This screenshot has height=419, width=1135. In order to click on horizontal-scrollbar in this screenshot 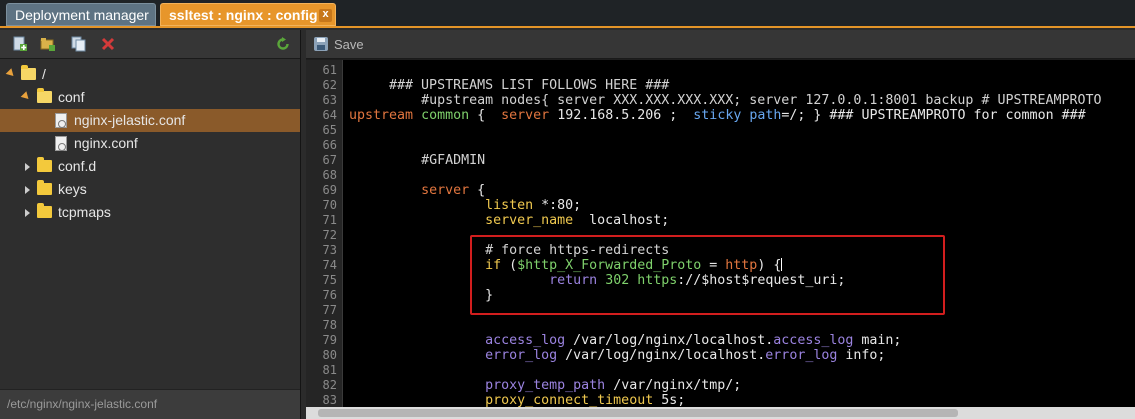, I will do `click(720, 413)`.